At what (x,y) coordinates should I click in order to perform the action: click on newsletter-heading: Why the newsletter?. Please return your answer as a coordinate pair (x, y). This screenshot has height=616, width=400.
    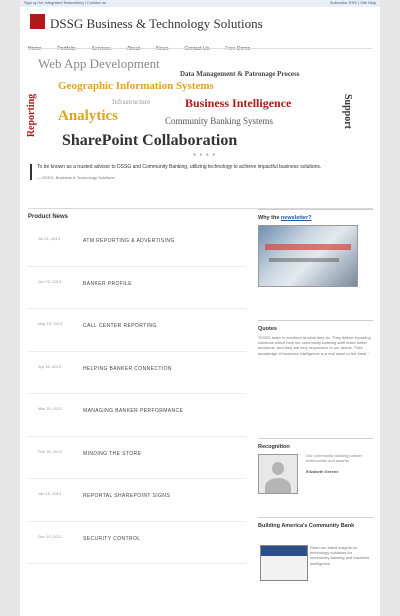
    Looking at the image, I should click on (315, 218).